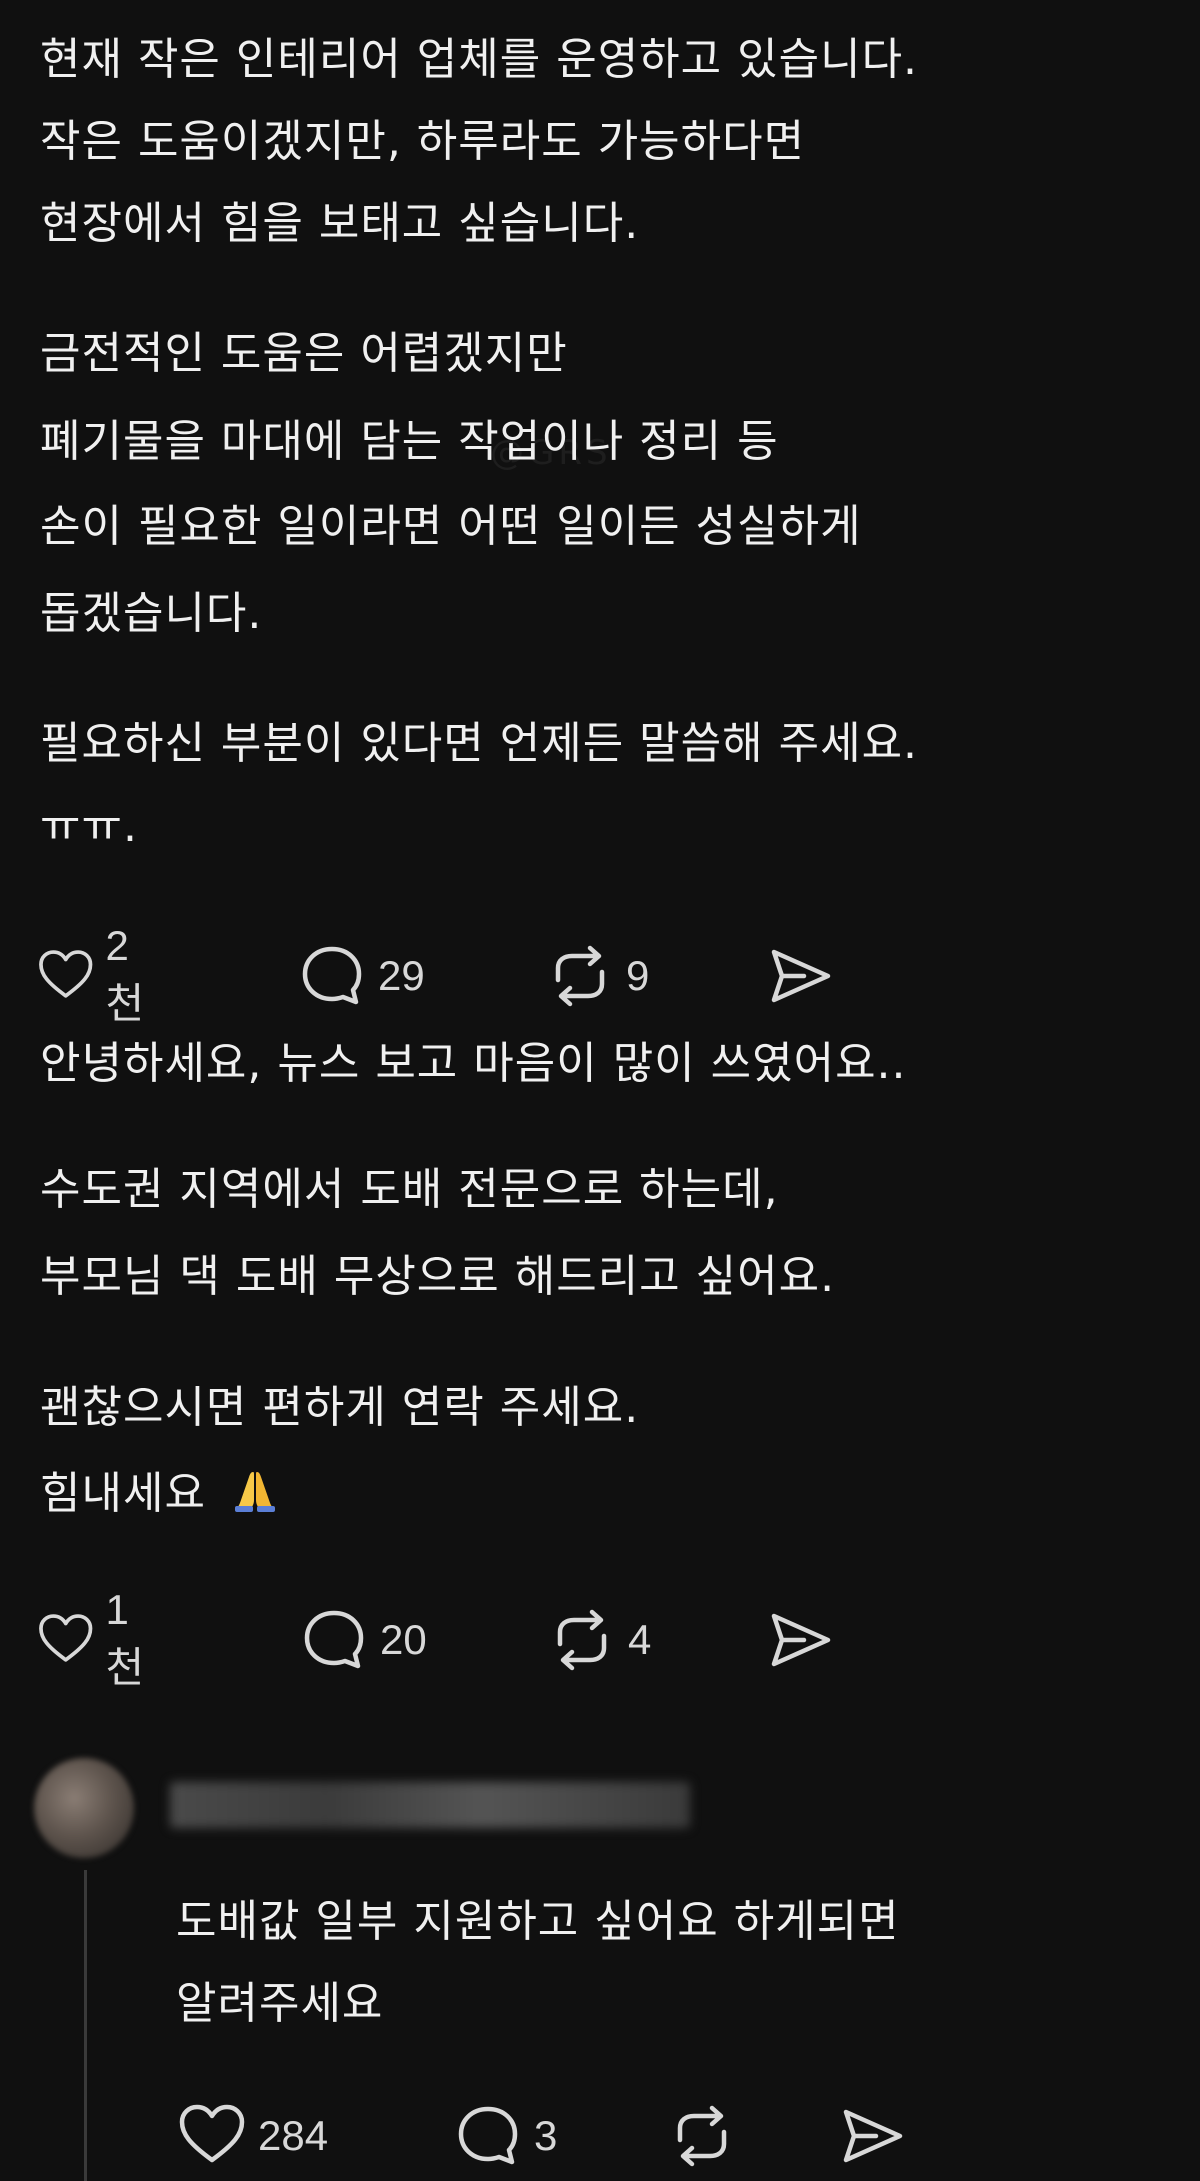 The image size is (1200, 2181). Describe the element at coordinates (280, 2003) in the screenshot. I see `post-text-line: 알려주세요` at that location.